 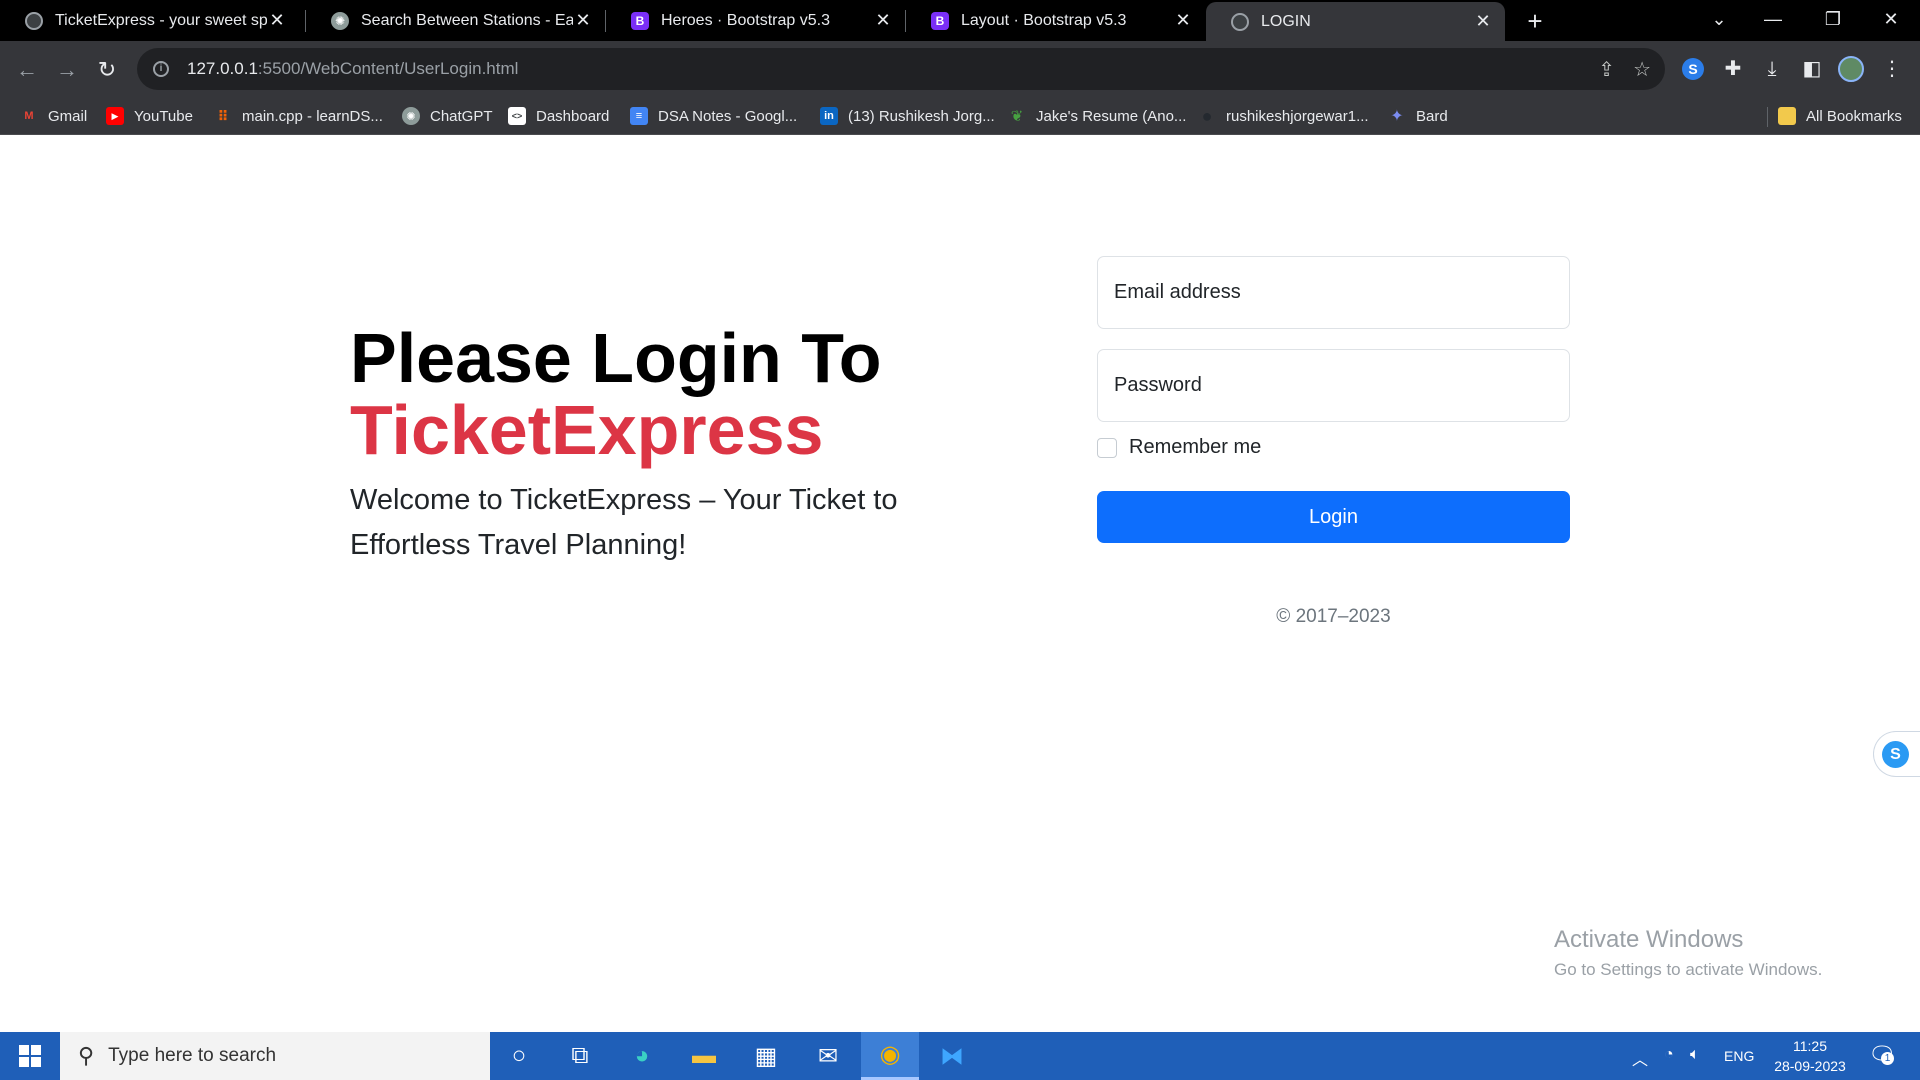 I want to click on restore-icon: ❐, so click(x=1833, y=20).